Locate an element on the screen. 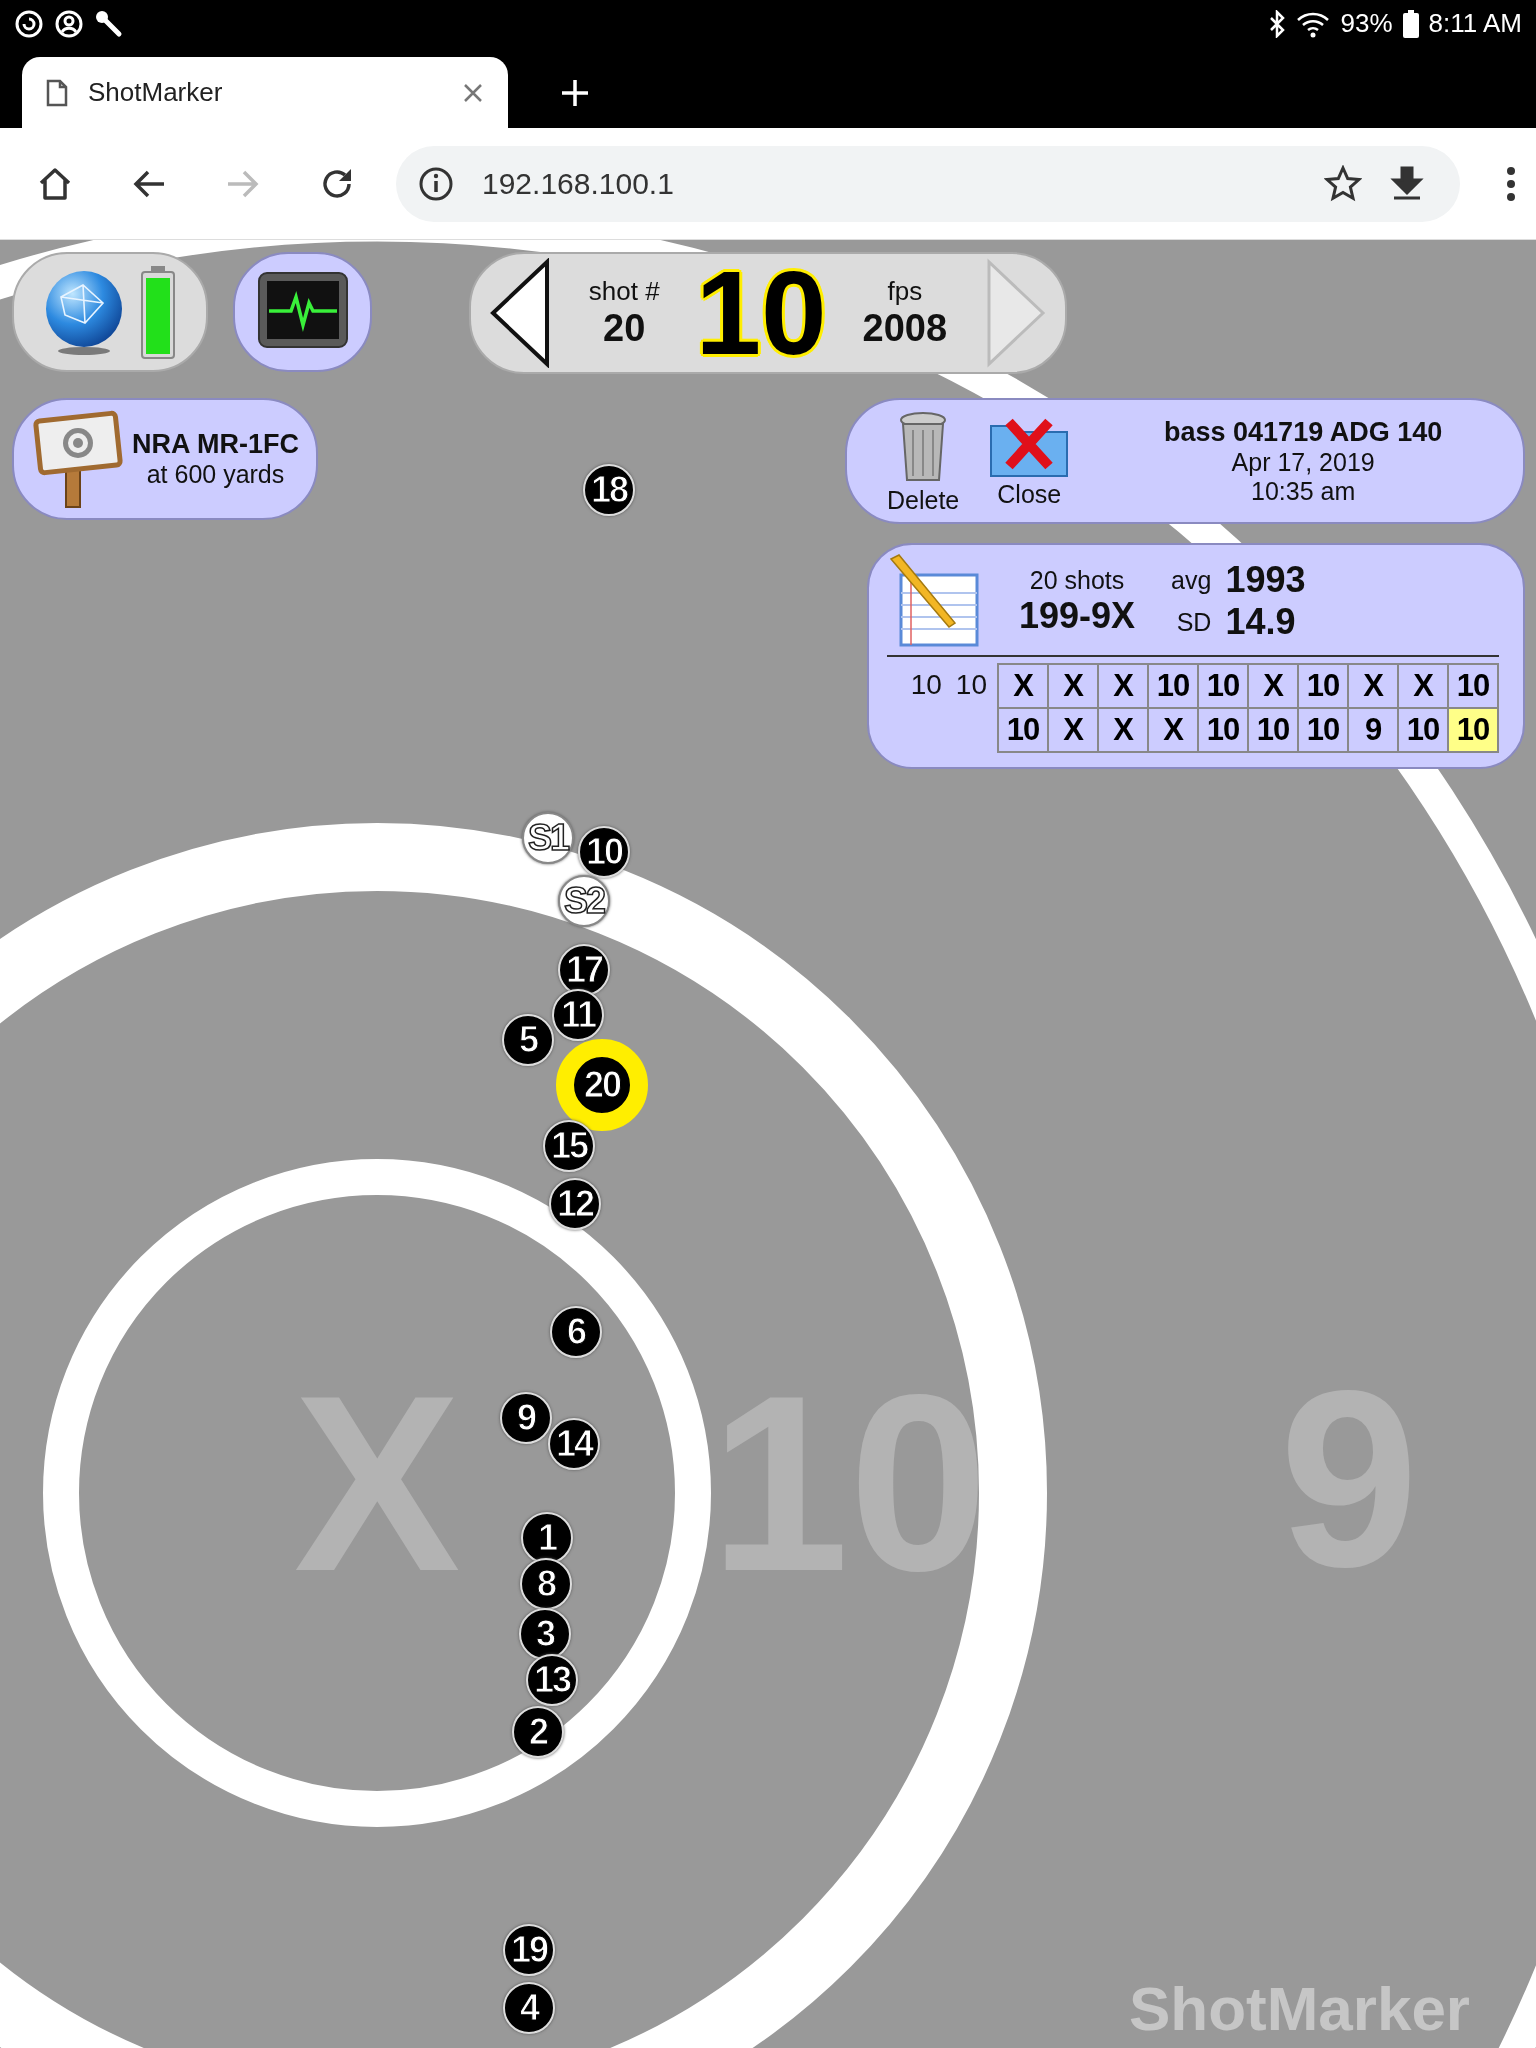  shot-score: 10 is located at coordinates (761, 313).